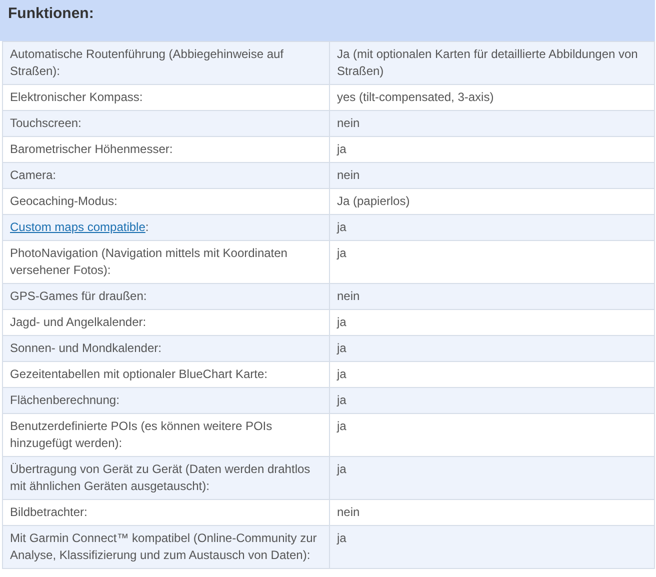 The height and width of the screenshot is (577, 656). Describe the element at coordinates (78, 227) in the screenshot. I see `feature-link: Custom maps compatible` at that location.